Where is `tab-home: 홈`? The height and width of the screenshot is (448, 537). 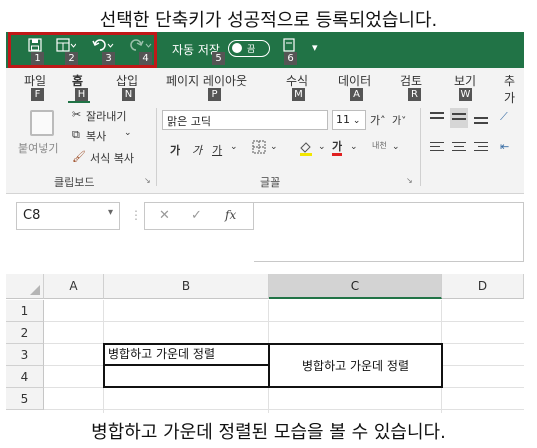 tab-home: 홈 is located at coordinates (77, 80).